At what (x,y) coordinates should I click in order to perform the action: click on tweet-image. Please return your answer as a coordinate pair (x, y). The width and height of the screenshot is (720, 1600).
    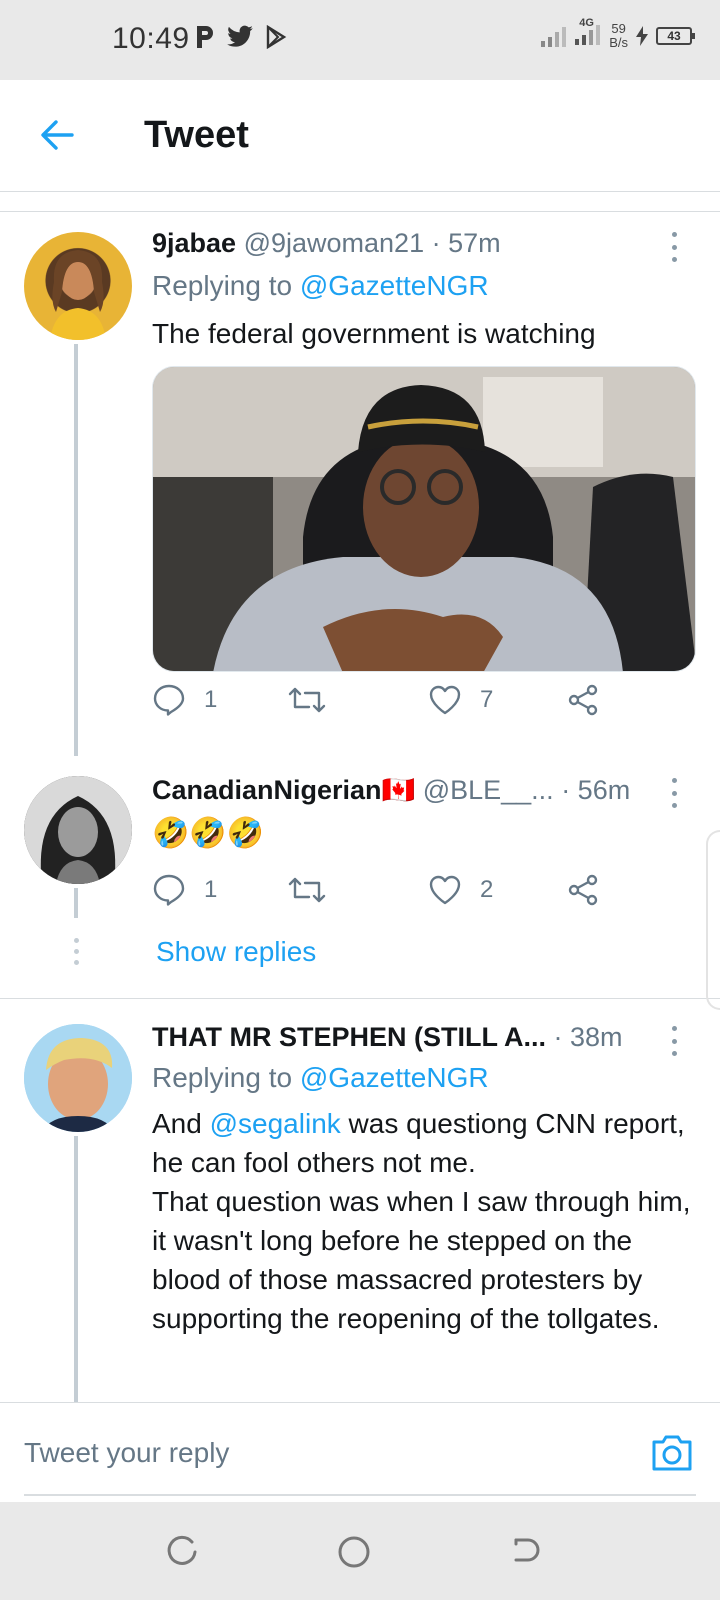
    Looking at the image, I should click on (424, 519).